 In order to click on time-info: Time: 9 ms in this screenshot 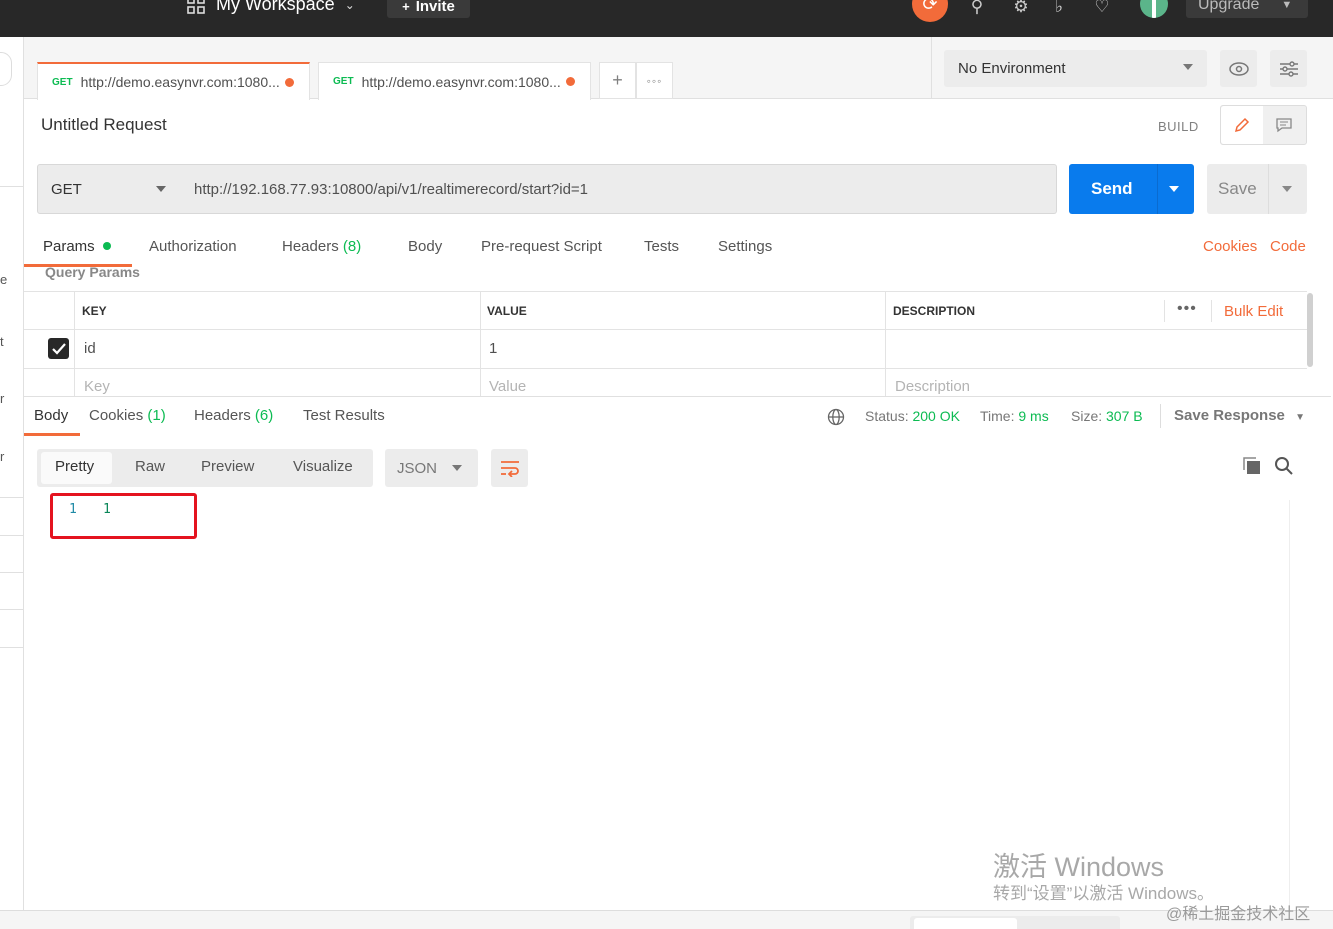, I will do `click(1014, 416)`.